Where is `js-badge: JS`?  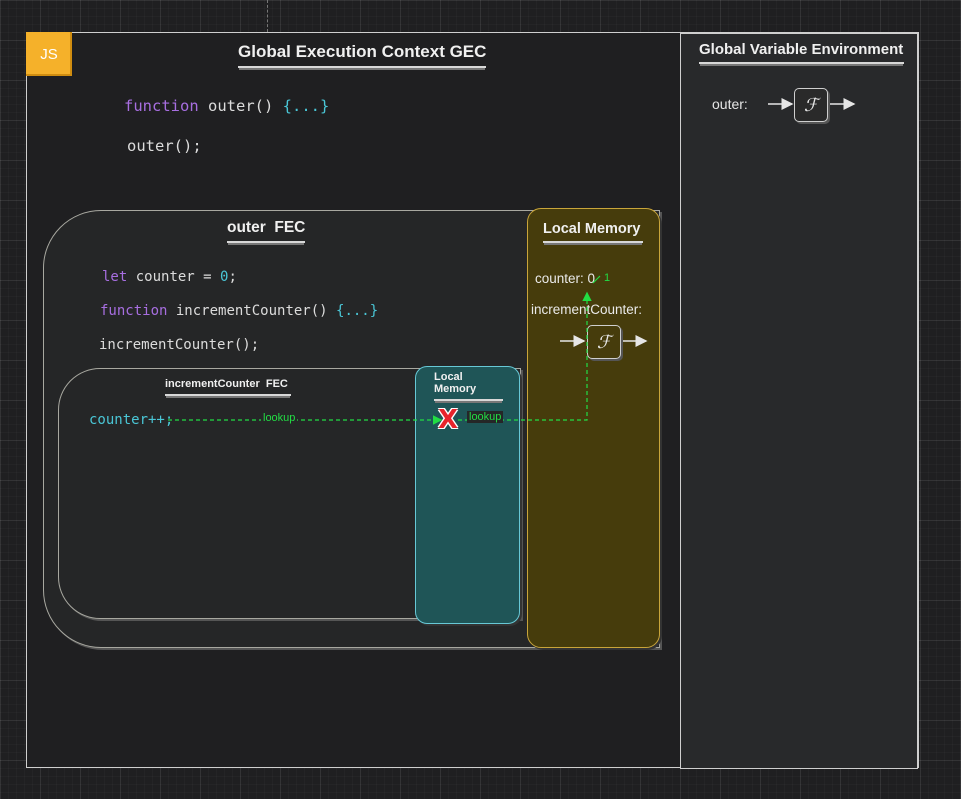
js-badge: JS is located at coordinates (49, 54).